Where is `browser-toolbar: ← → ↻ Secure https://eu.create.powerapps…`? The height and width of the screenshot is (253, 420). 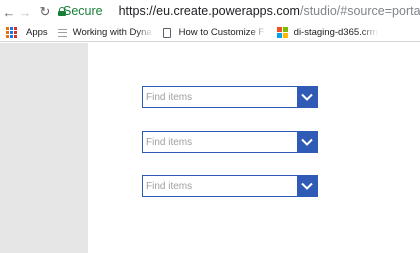 browser-toolbar: ← → ↻ Secure https://eu.create.powerapps… is located at coordinates (210, 12).